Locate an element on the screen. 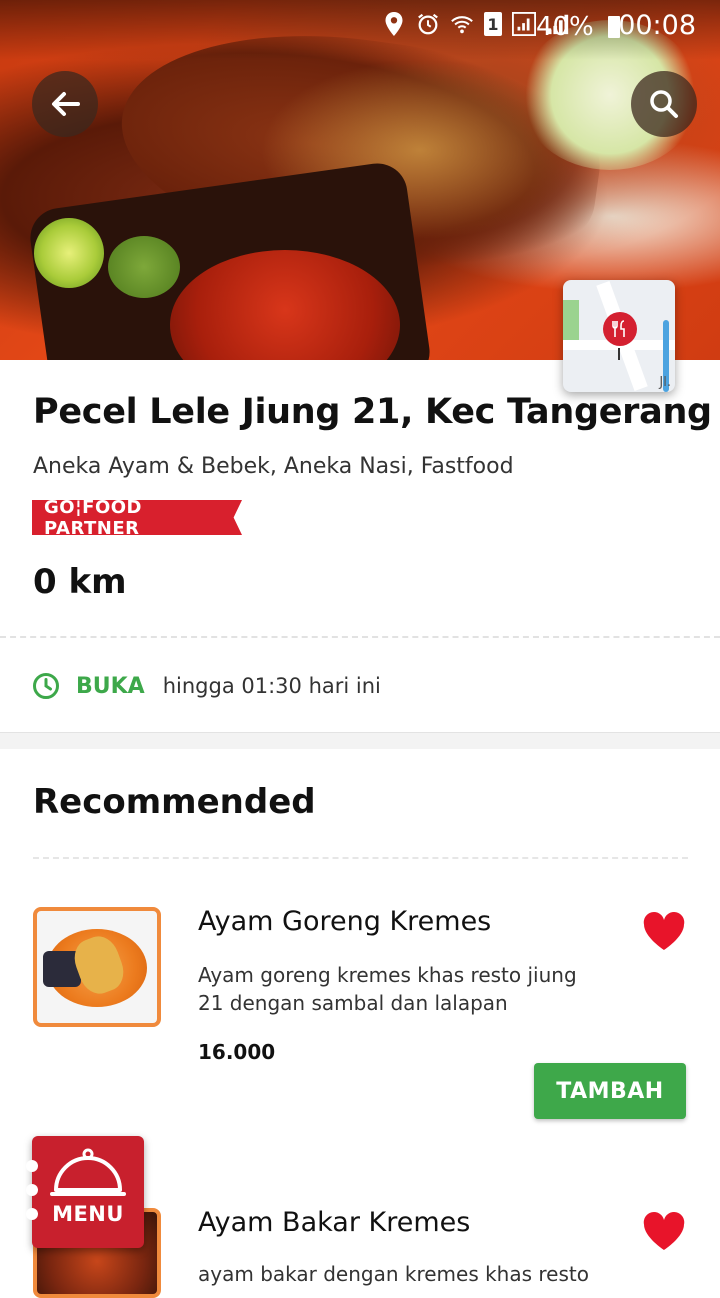 This screenshot has height=1298, width=720. menu-button-label: MENU is located at coordinates (88, 1214).